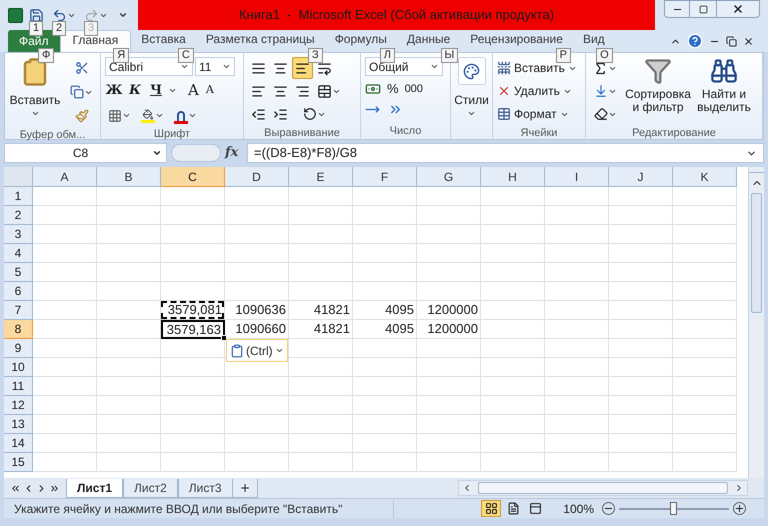 The width and height of the screenshot is (768, 526). What do you see at coordinates (199, 509) in the screenshot?
I see `status-message: Укажите ячейку и нажмите ВВОД или выберите "Вставить"` at bounding box center [199, 509].